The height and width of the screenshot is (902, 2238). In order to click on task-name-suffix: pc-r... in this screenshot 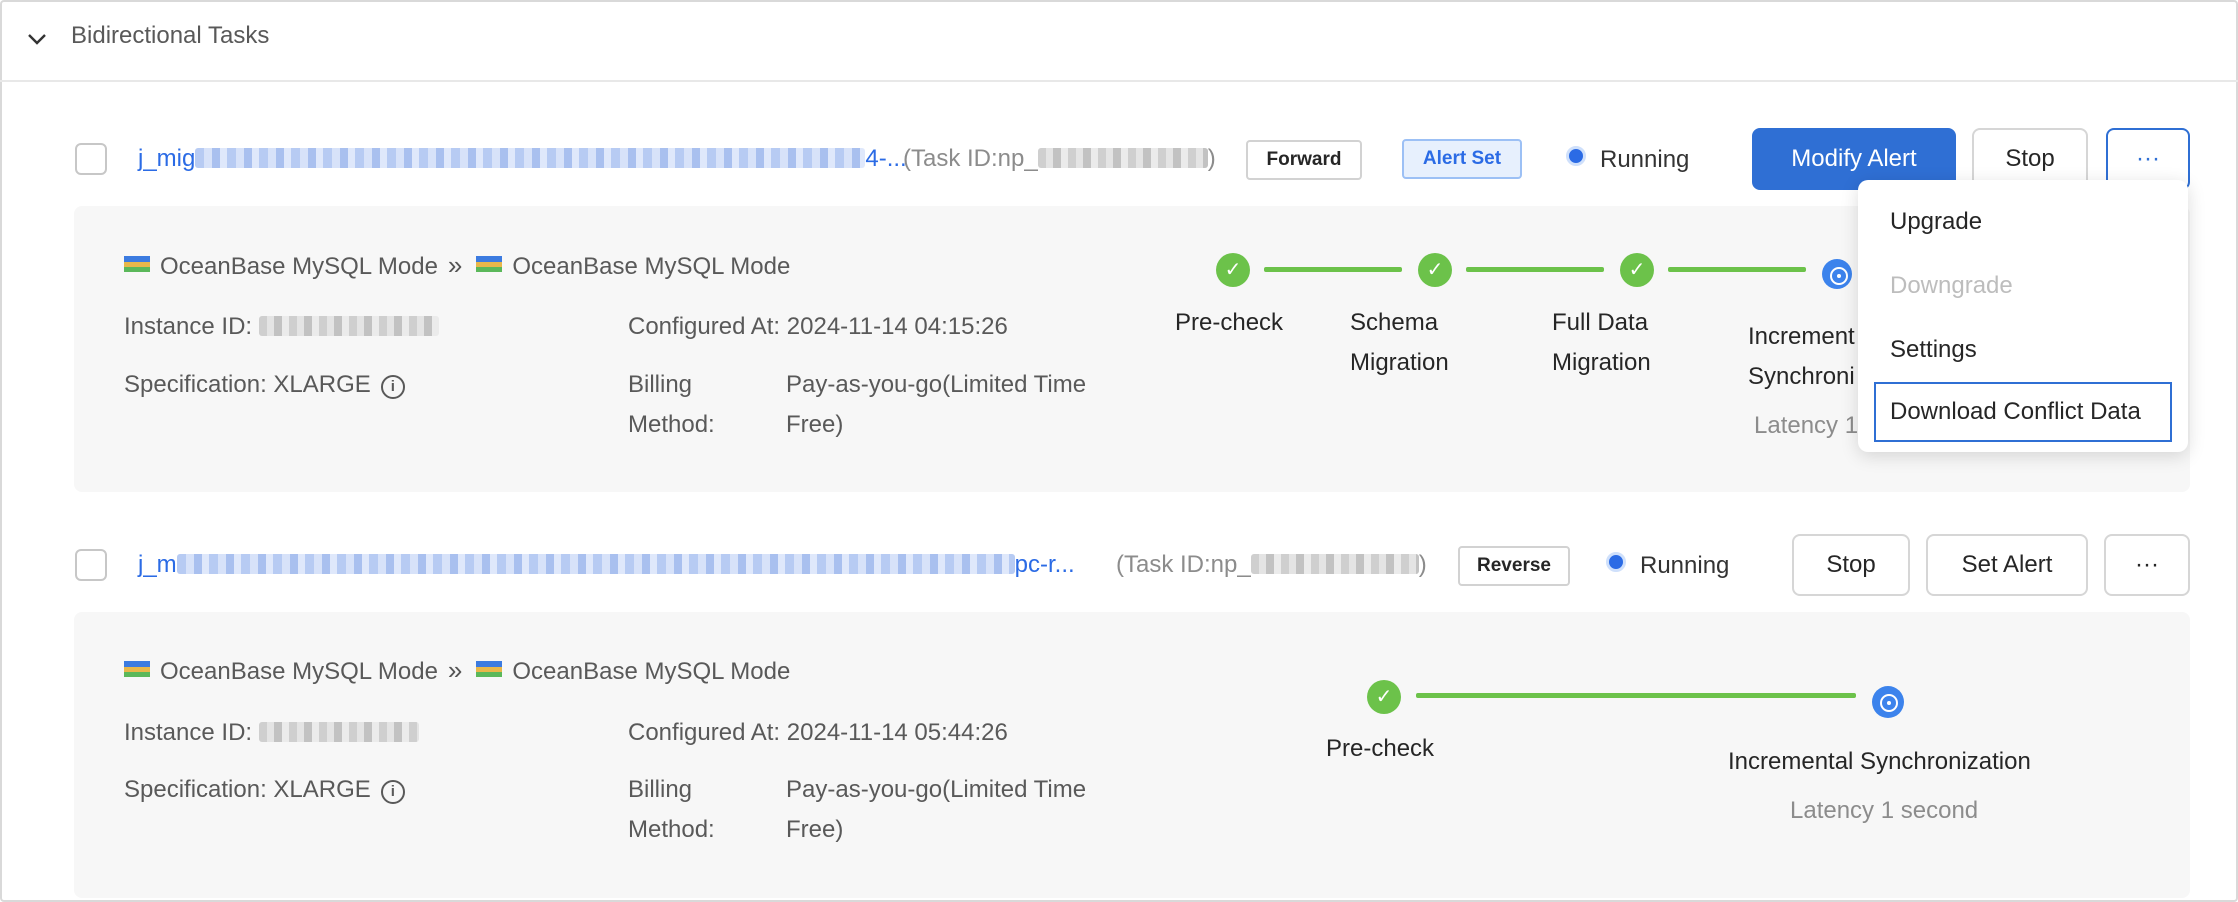, I will do `click(1044, 564)`.